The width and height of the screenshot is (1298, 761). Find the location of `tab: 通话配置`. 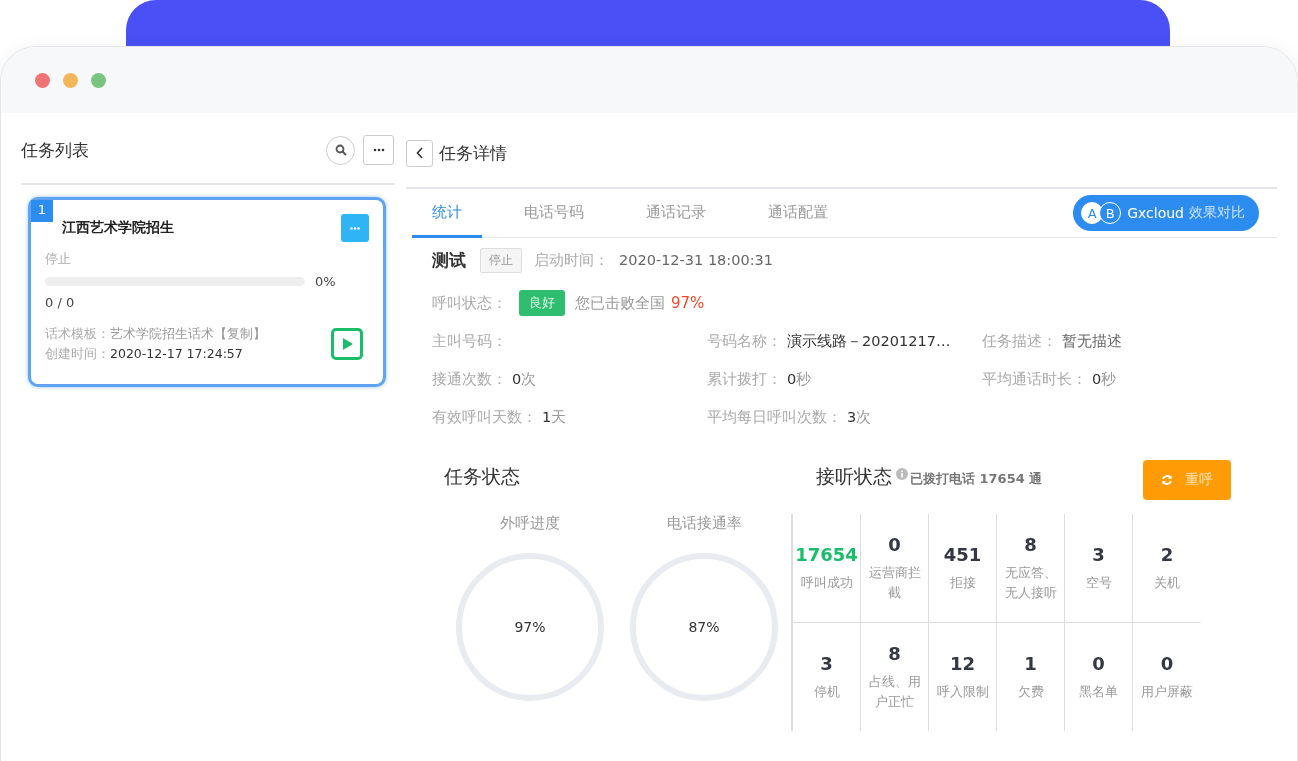

tab: 通话配置 is located at coordinates (798, 213).